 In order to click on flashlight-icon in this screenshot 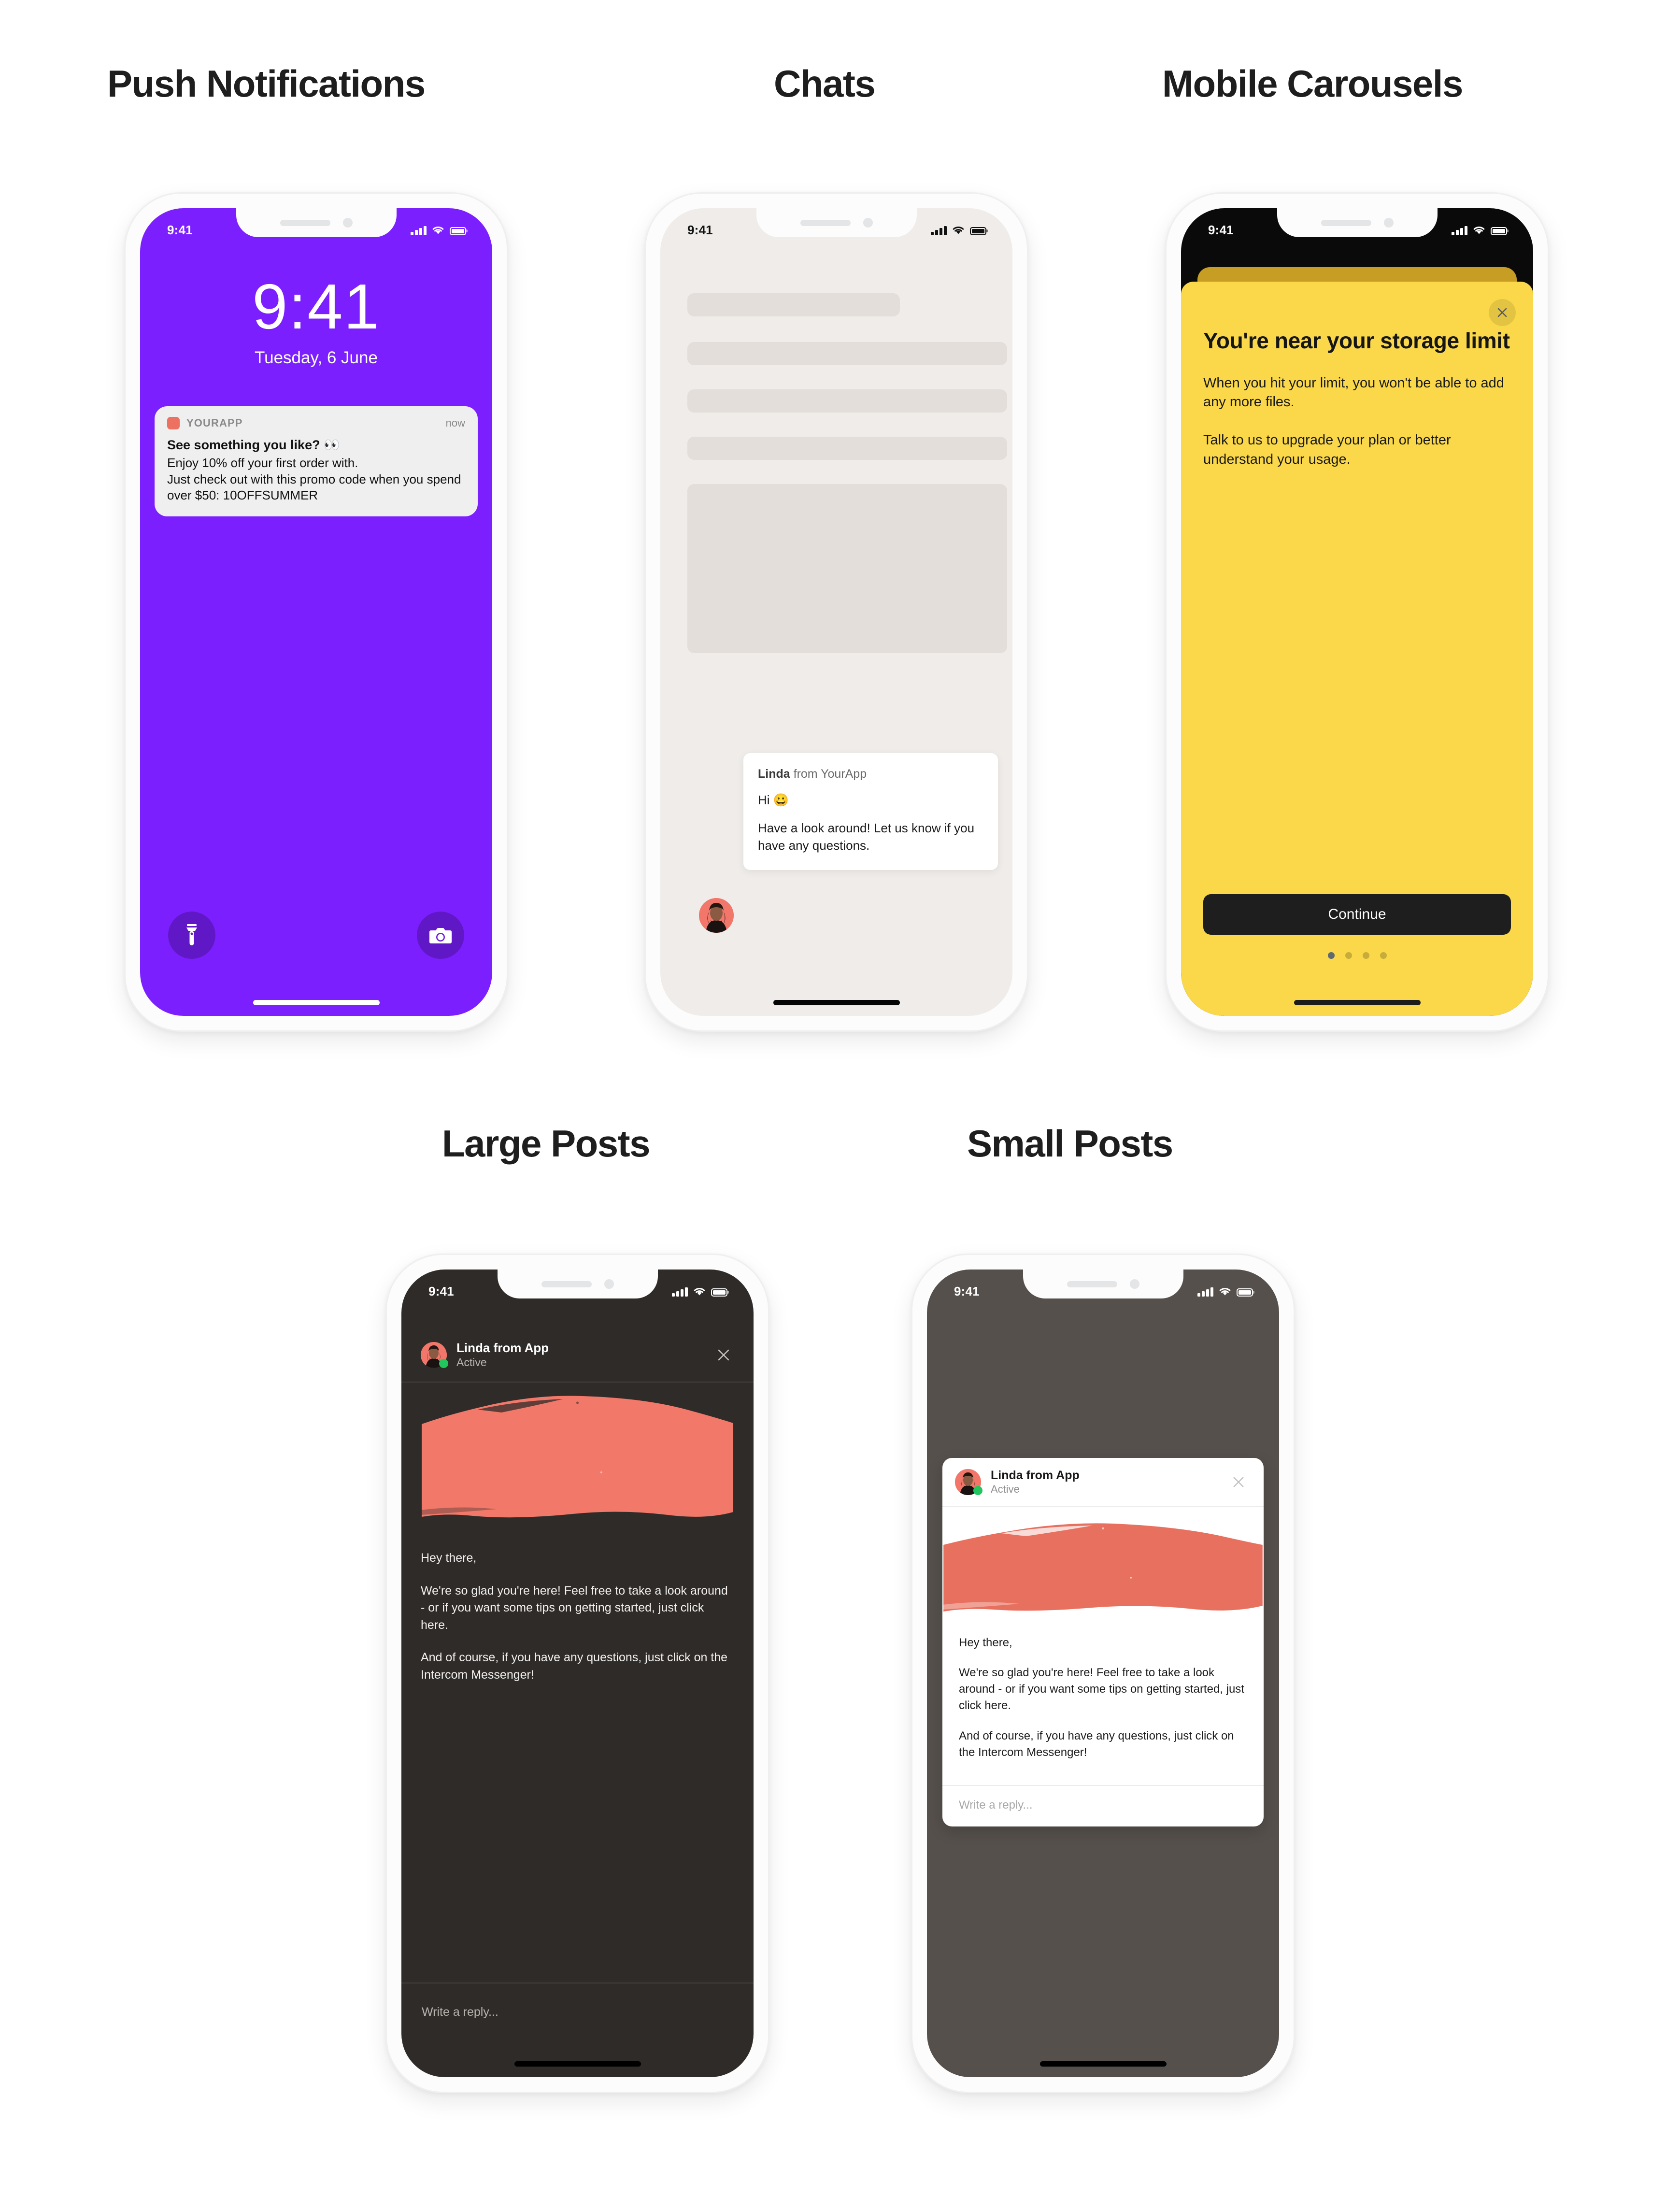, I will do `click(191, 934)`.